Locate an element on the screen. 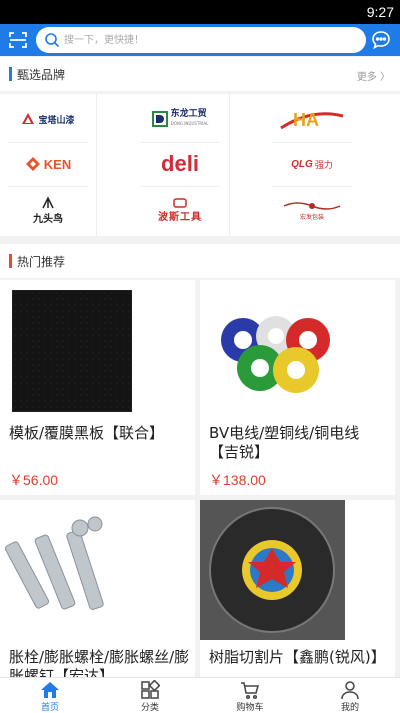  svg-text: HA is located at coordinates (306, 120).